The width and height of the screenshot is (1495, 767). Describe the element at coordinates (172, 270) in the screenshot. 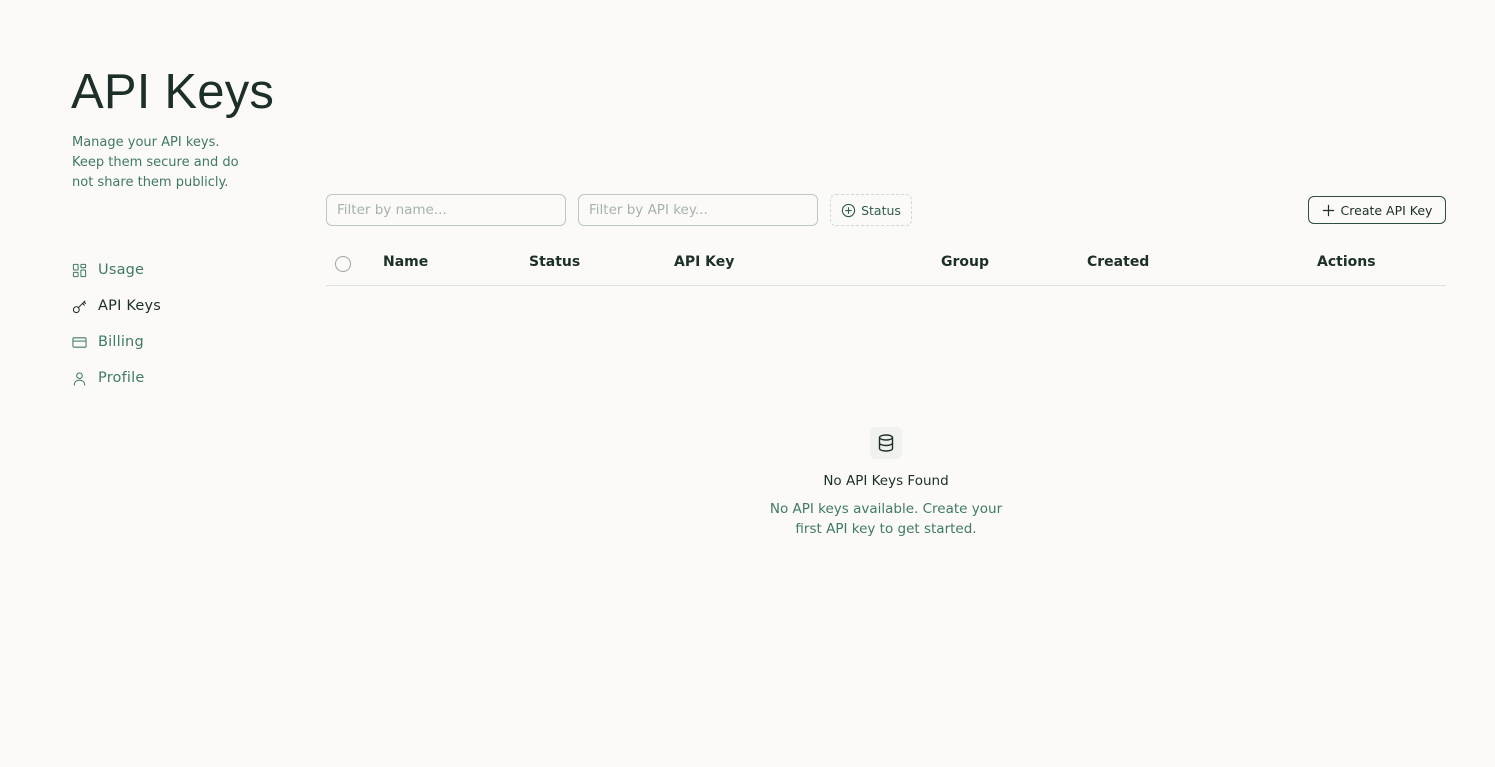

I see `sidebar-item-usage: Usage` at that location.